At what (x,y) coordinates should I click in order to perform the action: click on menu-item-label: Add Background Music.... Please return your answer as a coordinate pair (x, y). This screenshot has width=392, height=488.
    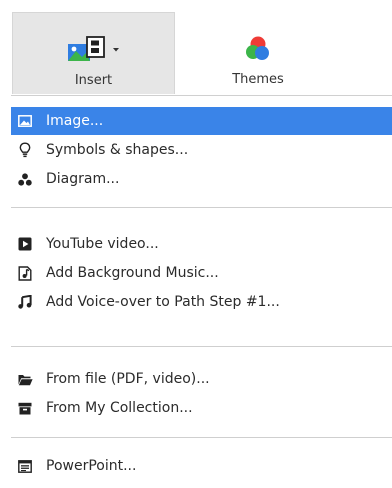
    Looking at the image, I should click on (132, 273).